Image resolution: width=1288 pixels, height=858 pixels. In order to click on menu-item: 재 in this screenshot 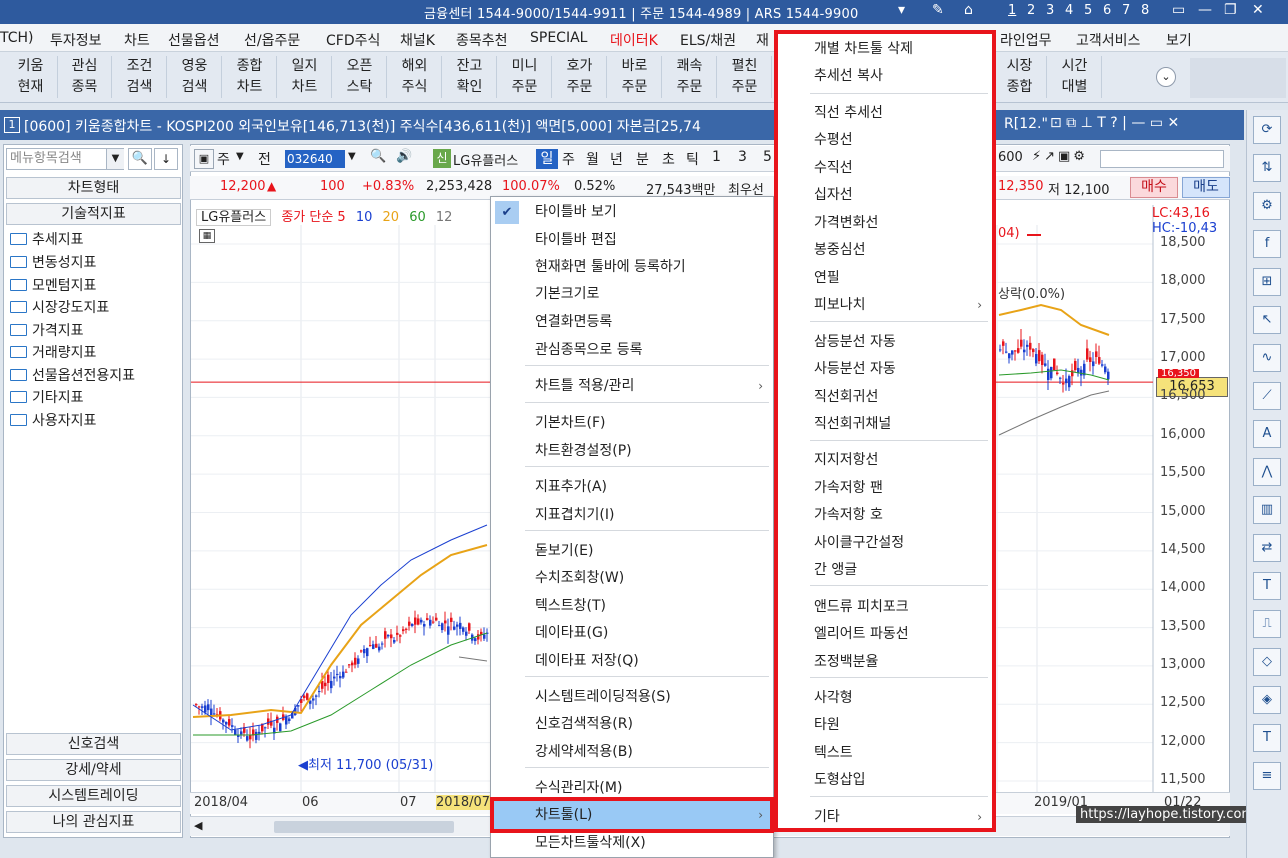, I will do `click(762, 40)`.